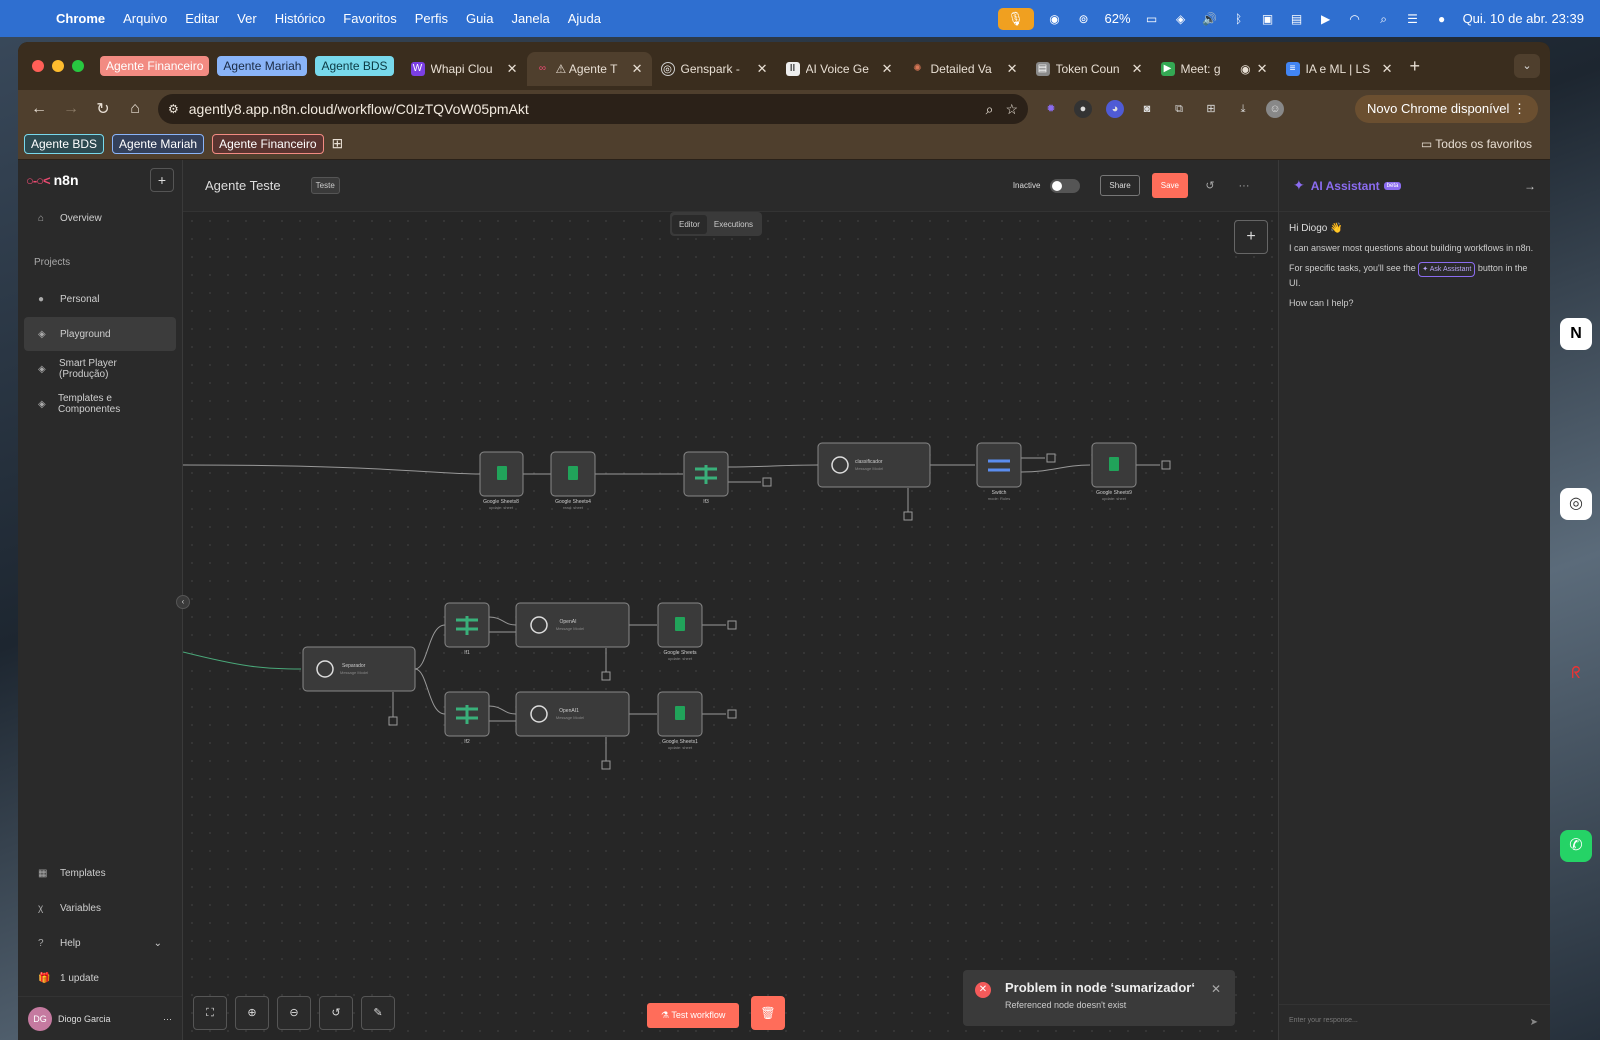  I want to click on save-button: Save, so click(1169, 185).